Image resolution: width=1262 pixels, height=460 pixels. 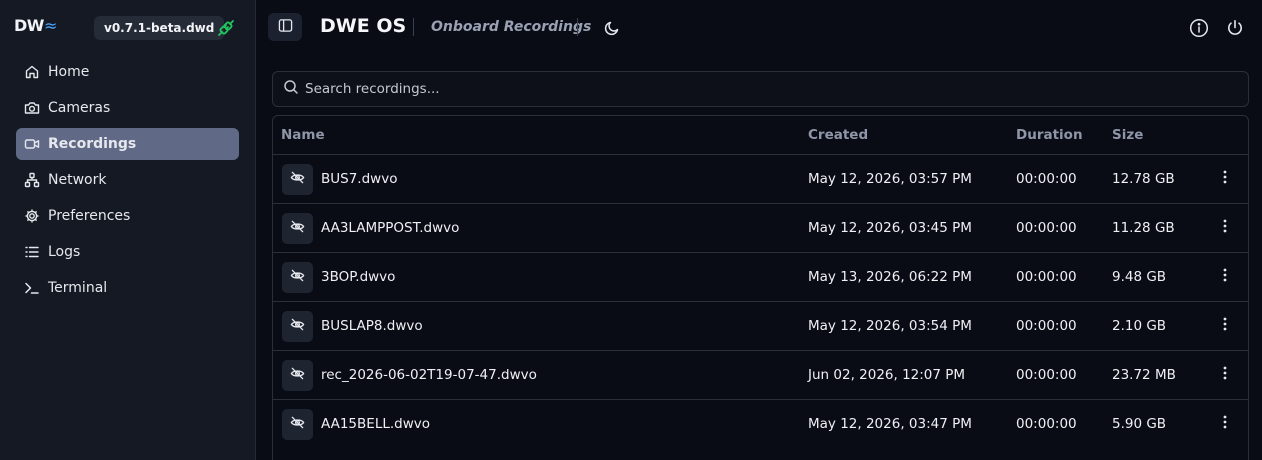 What do you see at coordinates (32, 288) in the screenshot?
I see `terminal-icon` at bounding box center [32, 288].